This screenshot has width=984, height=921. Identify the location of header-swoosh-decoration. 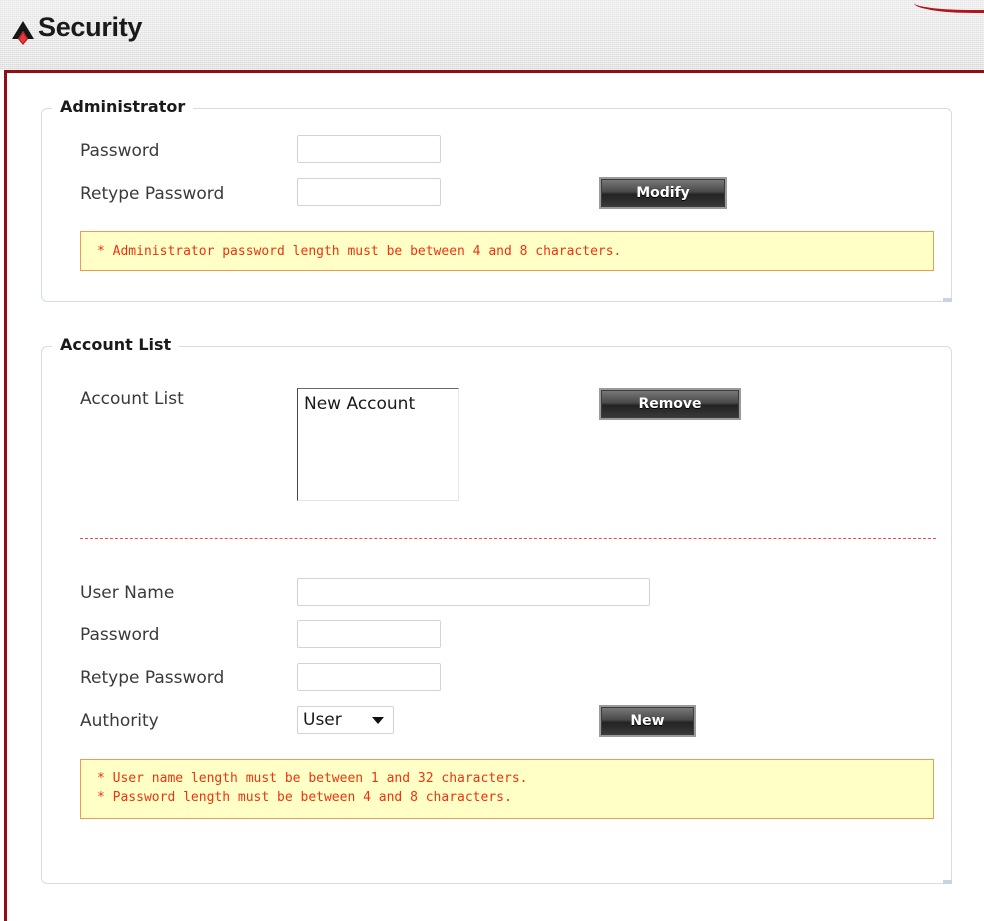
(949, 6).